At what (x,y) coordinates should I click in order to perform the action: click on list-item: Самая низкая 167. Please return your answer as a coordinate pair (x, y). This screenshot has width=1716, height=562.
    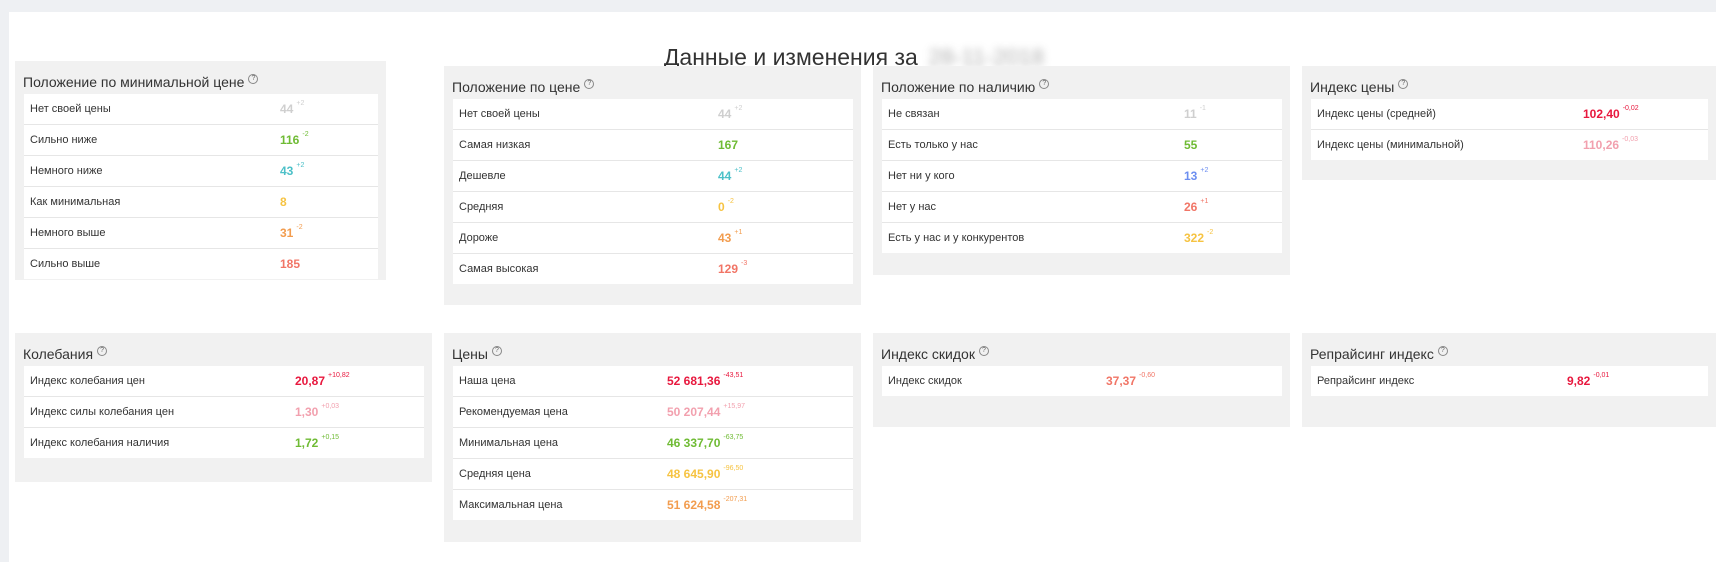
    Looking at the image, I should click on (653, 145).